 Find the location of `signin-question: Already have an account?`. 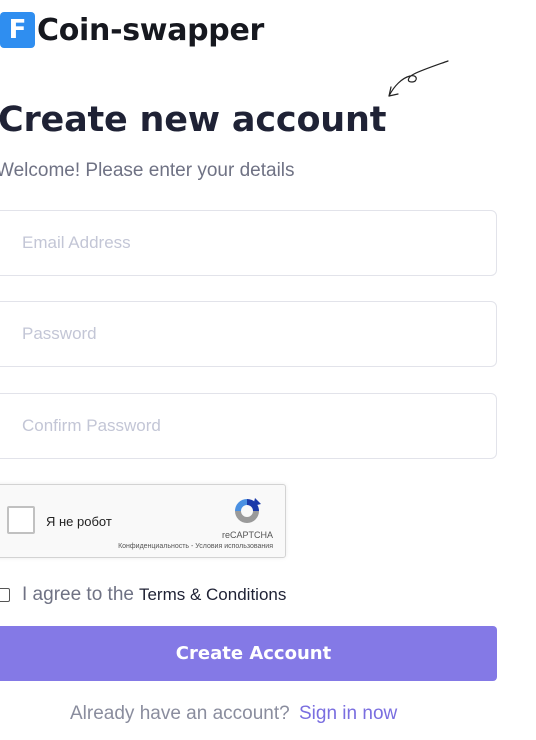

signin-question: Already have an account? is located at coordinates (180, 713).